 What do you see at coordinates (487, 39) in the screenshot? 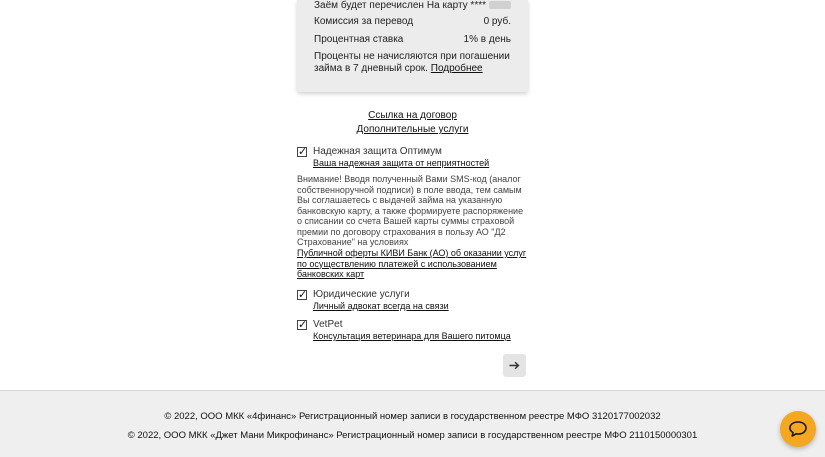
I see `rate-value: 1% в день` at bounding box center [487, 39].